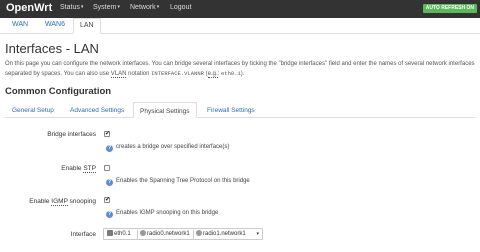 The image size is (480, 252). Describe the element at coordinates (240, 26) in the screenshot. I see `interface-tabs: WAN WAN6 LAN` at that location.